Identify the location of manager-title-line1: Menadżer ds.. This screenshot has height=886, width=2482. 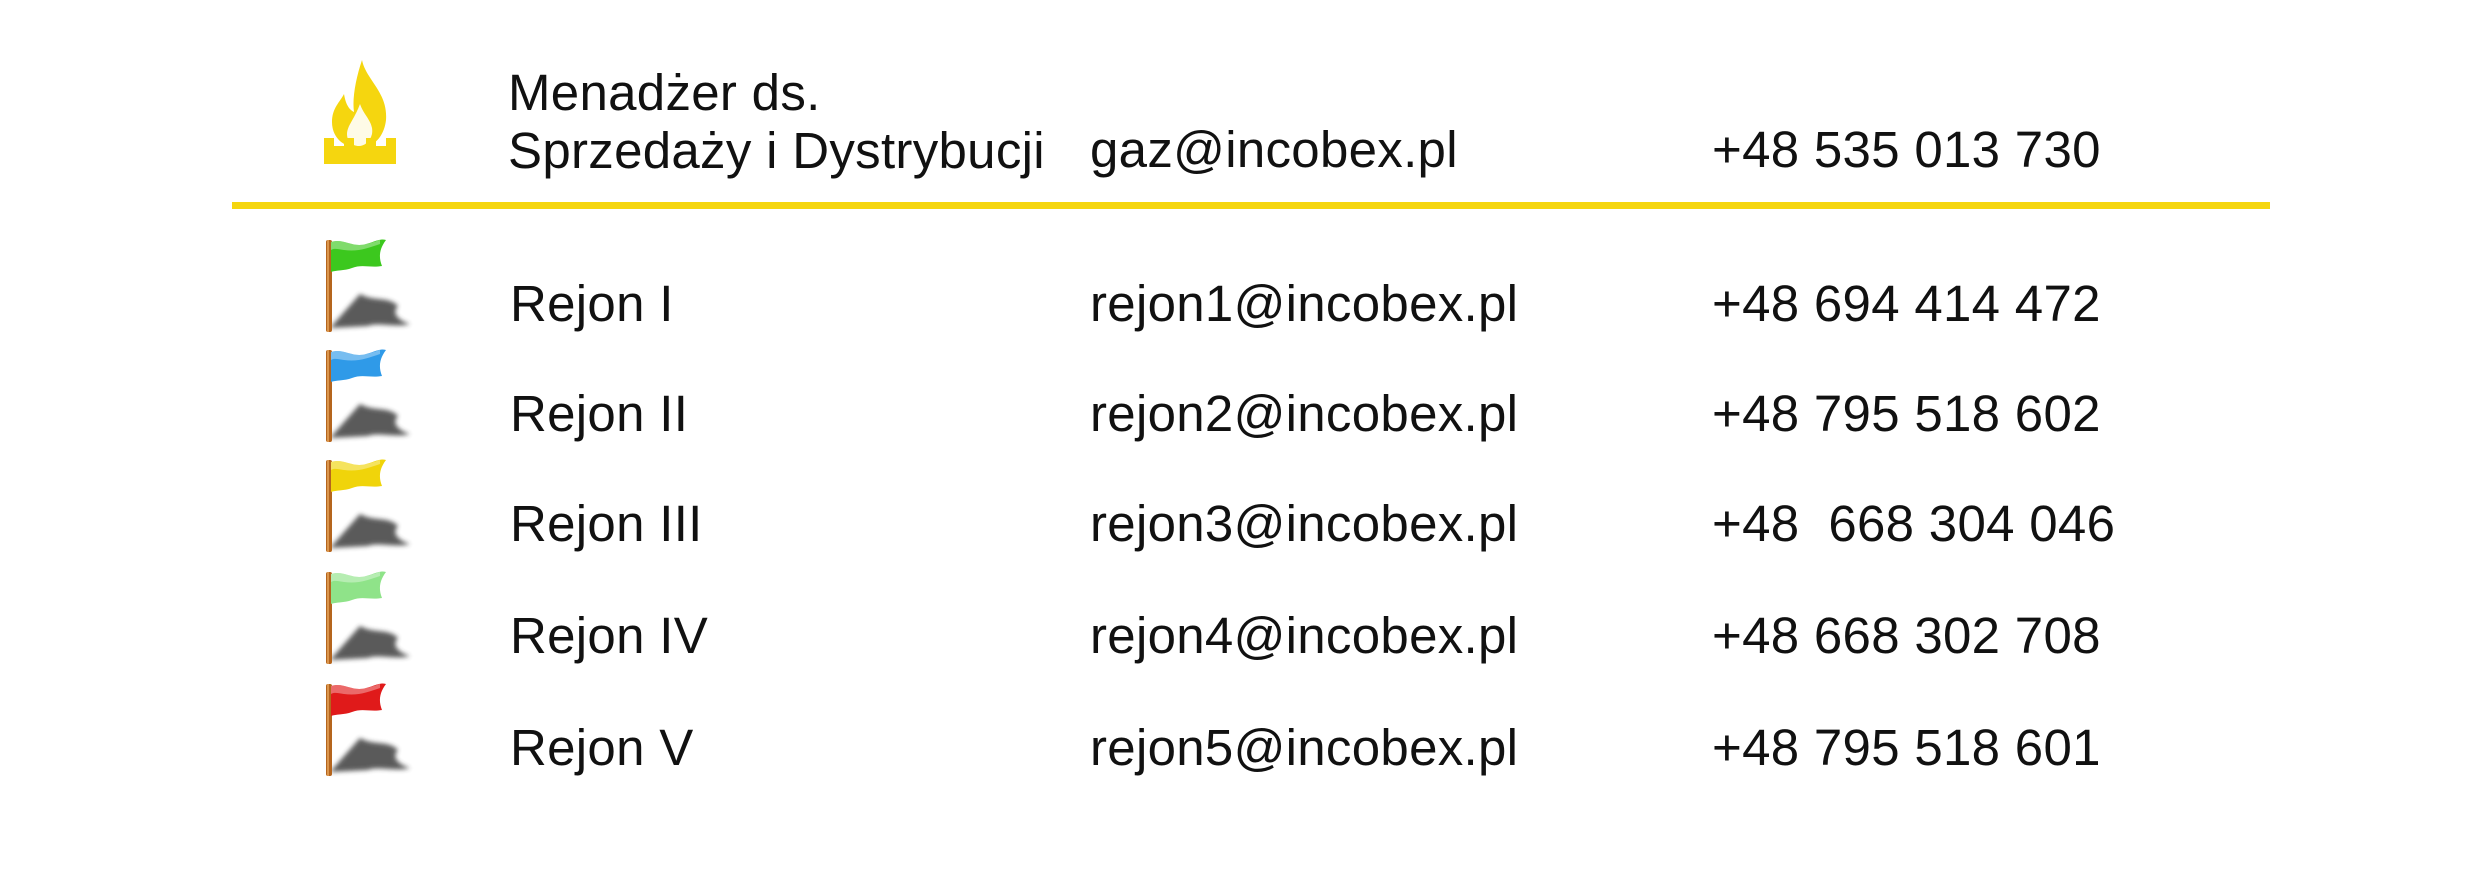
(664, 92).